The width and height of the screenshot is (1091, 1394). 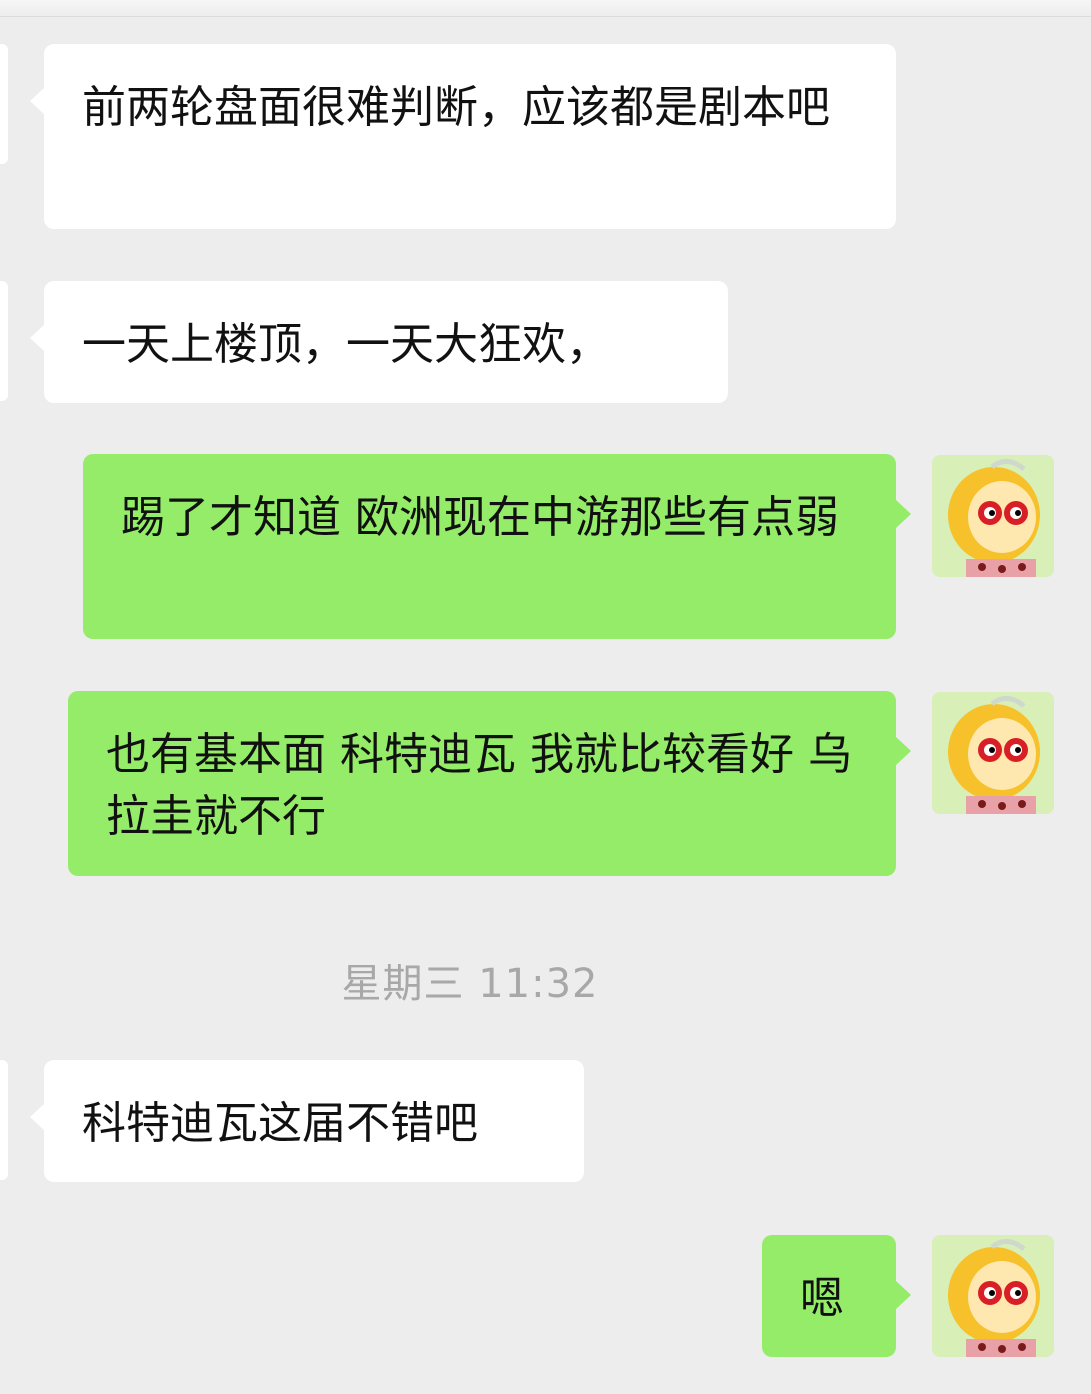 What do you see at coordinates (489, 783) in the screenshot?
I see `sent-message-bubble: 也有基本面 科特迪瓦 我就比较看好 乌拉圭就不行` at bounding box center [489, 783].